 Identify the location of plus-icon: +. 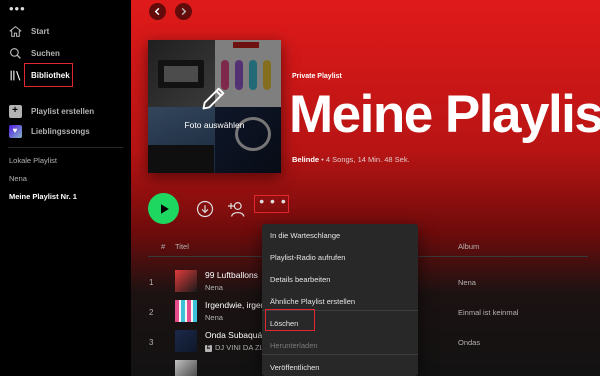
(15, 111).